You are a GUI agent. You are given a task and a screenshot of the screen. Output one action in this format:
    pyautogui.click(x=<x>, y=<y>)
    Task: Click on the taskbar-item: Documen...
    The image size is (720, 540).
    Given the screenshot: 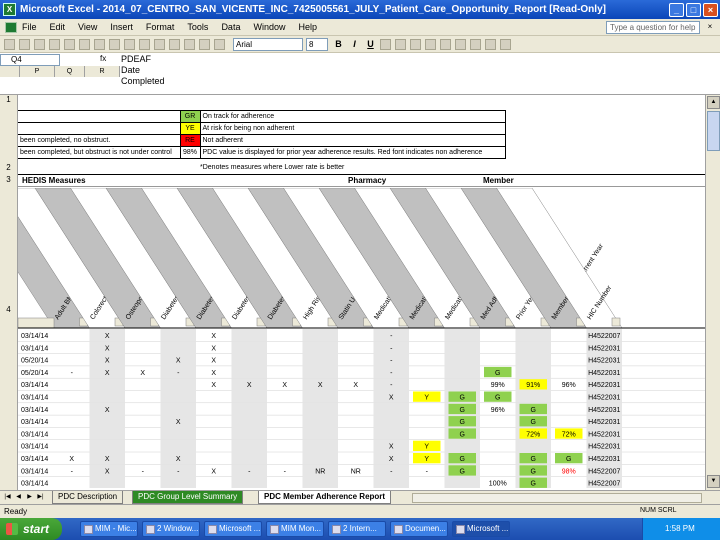 What is the action you would take?
    pyautogui.click(x=419, y=529)
    